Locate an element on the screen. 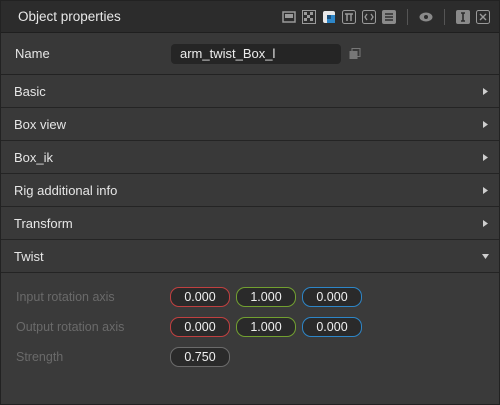 Image resolution: width=500 pixels, height=405 pixels. output-rotation-axis-fields: 0.000 1.000 0.000 is located at coordinates (266, 327).